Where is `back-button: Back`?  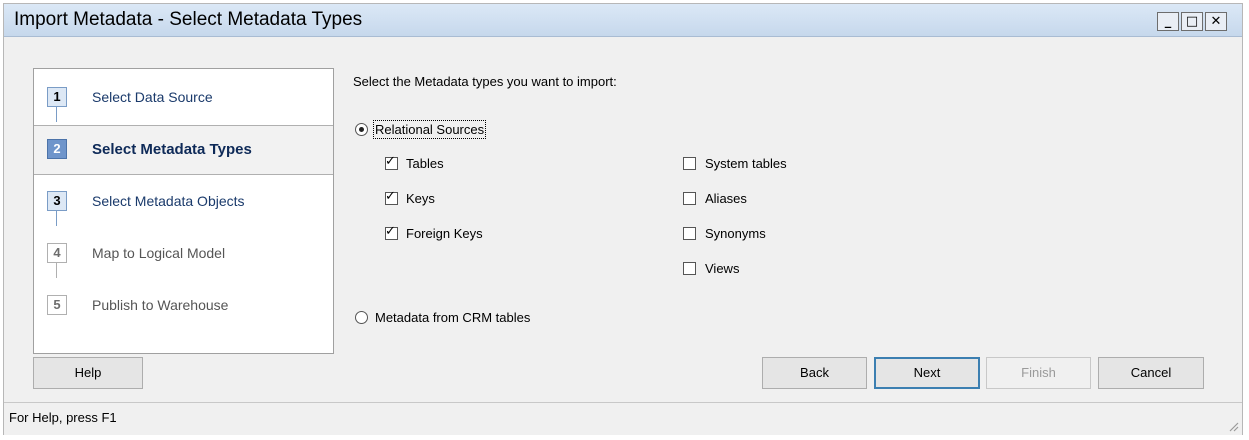 back-button: Back is located at coordinates (814, 373).